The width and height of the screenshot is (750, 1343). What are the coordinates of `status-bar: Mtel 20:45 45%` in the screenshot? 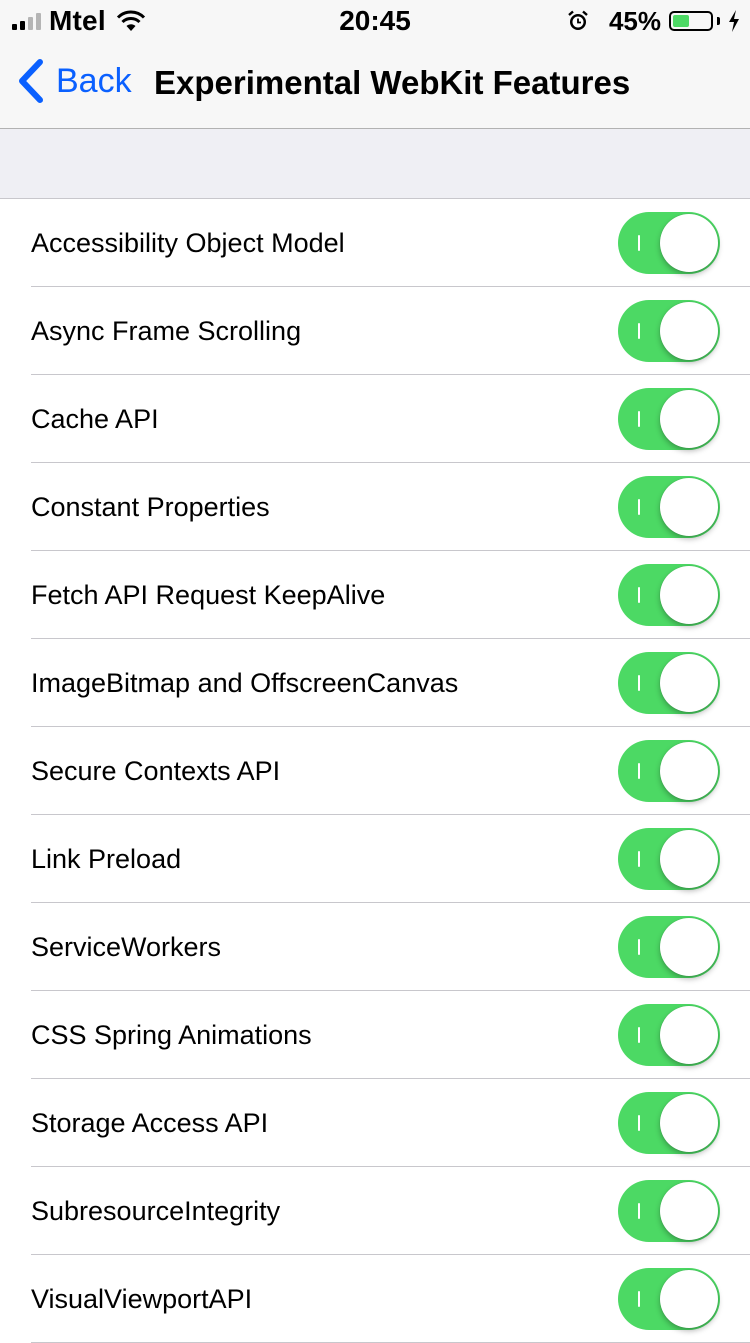 It's located at (375, 20).